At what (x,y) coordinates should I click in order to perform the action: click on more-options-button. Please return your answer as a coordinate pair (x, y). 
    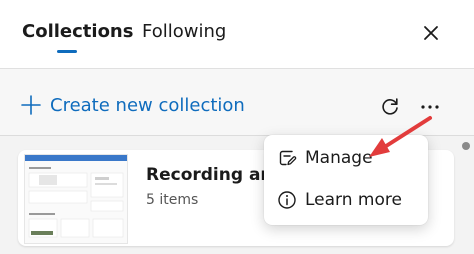
    Looking at the image, I should click on (430, 107).